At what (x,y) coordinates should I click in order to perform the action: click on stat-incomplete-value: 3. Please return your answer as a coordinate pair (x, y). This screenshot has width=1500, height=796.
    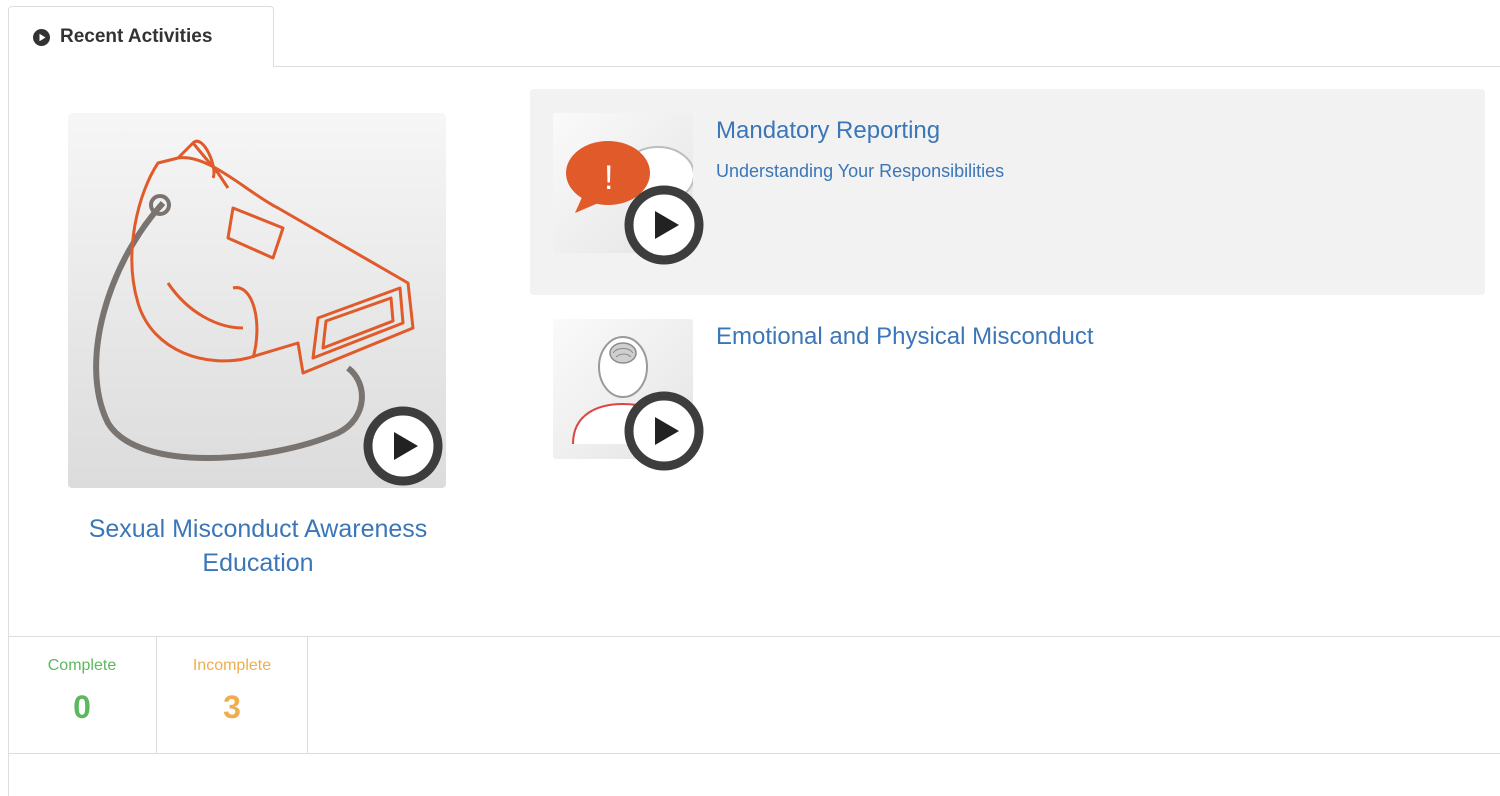
    Looking at the image, I should click on (232, 707).